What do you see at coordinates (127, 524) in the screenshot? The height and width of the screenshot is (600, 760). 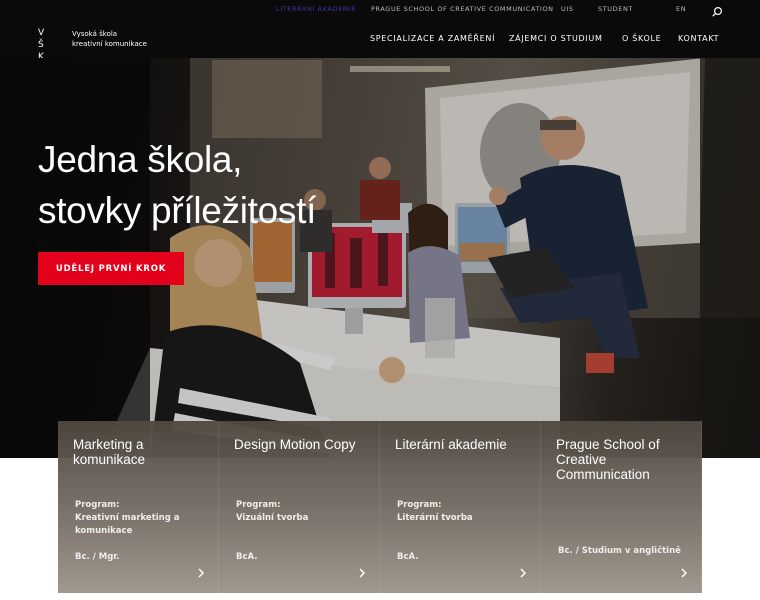 I see `card-program-name: Kreativní marketing a komunikace` at bounding box center [127, 524].